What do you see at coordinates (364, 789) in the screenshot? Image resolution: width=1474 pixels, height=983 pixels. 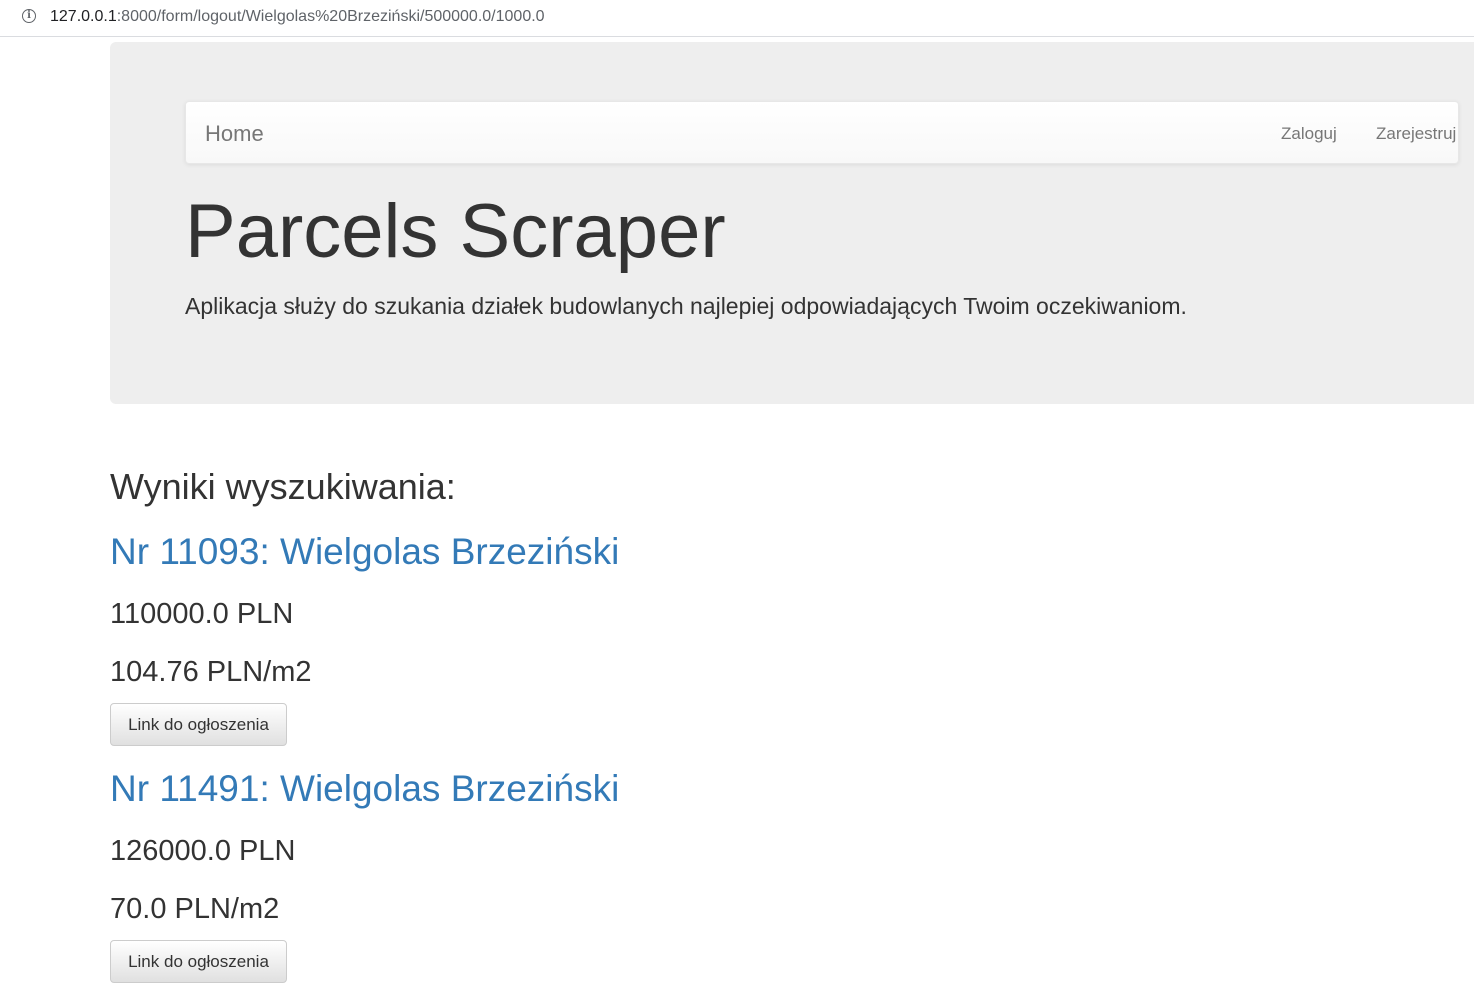 I see `result-title-link: Nr 11491: Wielgolas Brzeziński` at bounding box center [364, 789].